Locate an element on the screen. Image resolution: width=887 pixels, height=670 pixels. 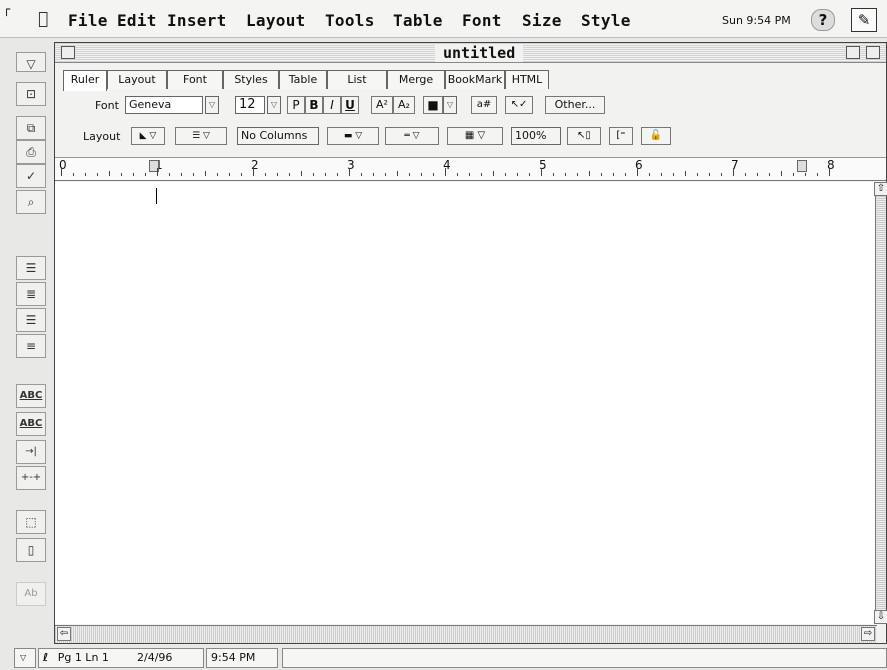
collapse-box-icon is located at coordinates (873, 52).